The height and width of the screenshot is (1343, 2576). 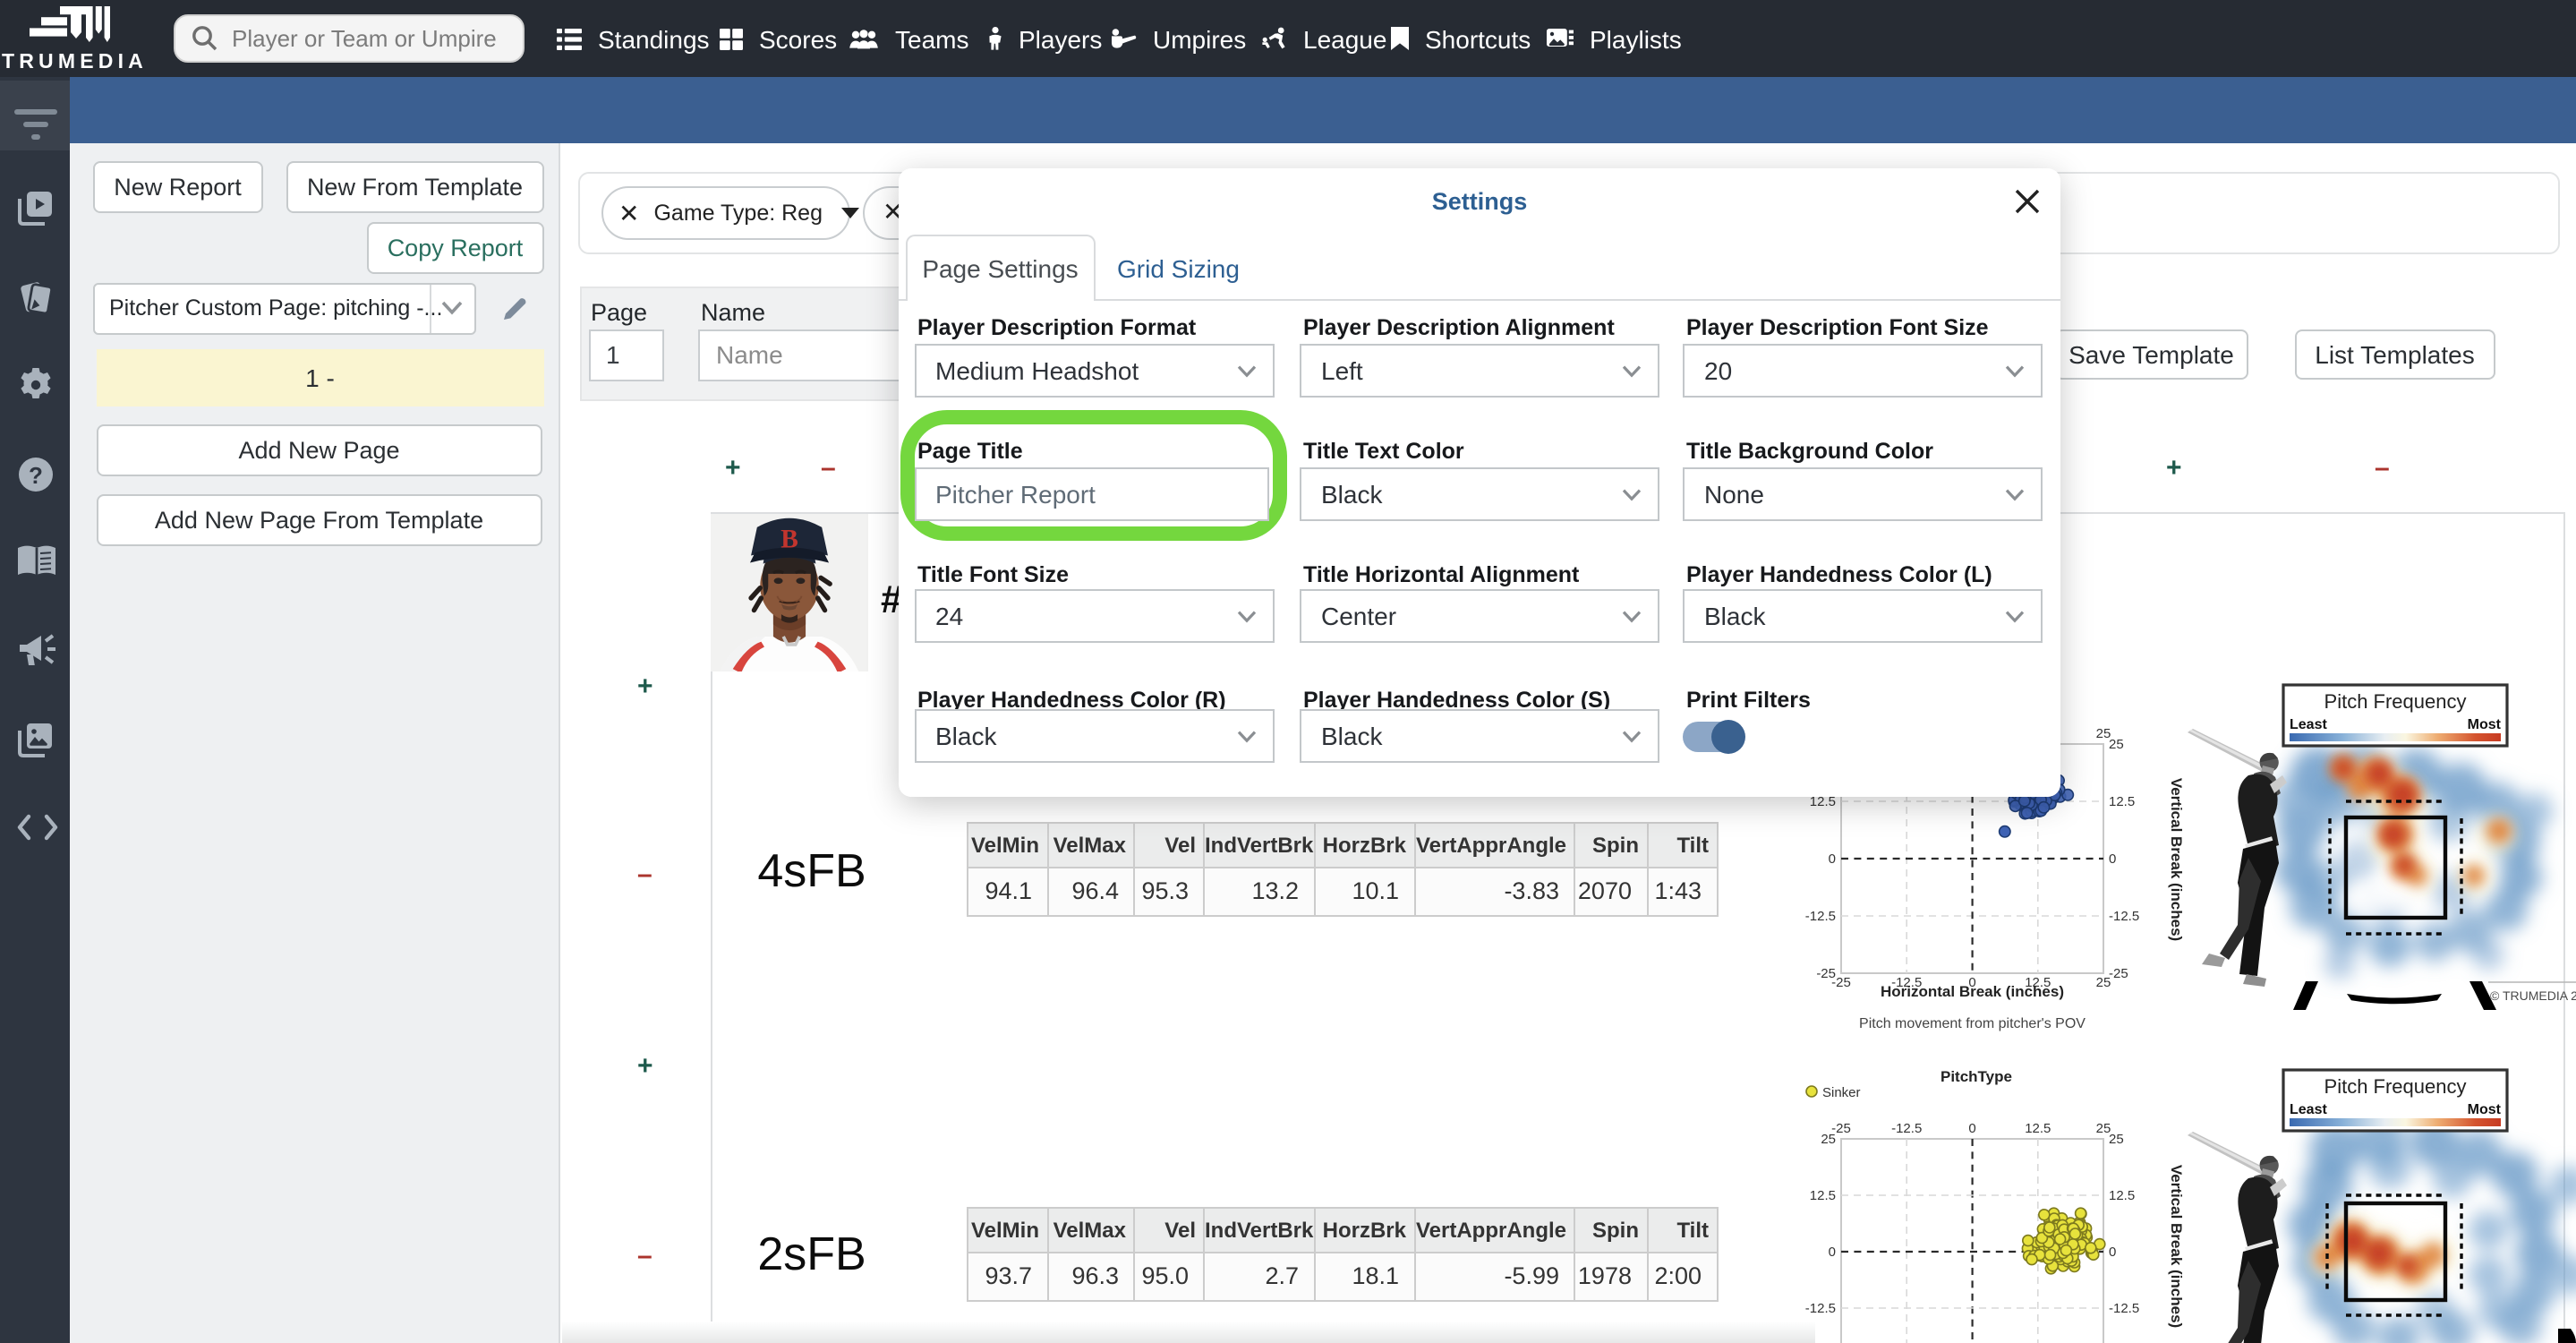 What do you see at coordinates (1972, 1023) in the screenshot?
I see `svg-text:Pitch movement from pitcher's: Pitch movement from pitcher's POV` at bounding box center [1972, 1023].